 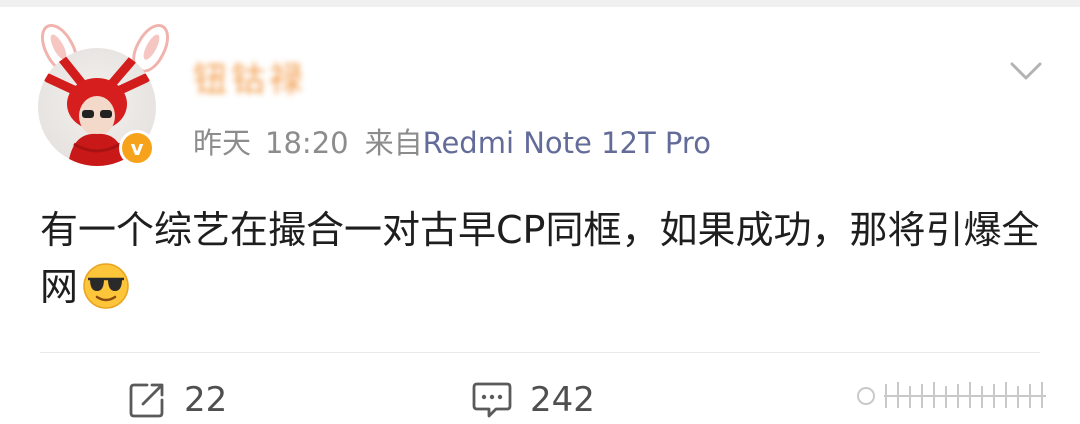 What do you see at coordinates (540, 3) in the screenshot?
I see `top-separator-band` at bounding box center [540, 3].